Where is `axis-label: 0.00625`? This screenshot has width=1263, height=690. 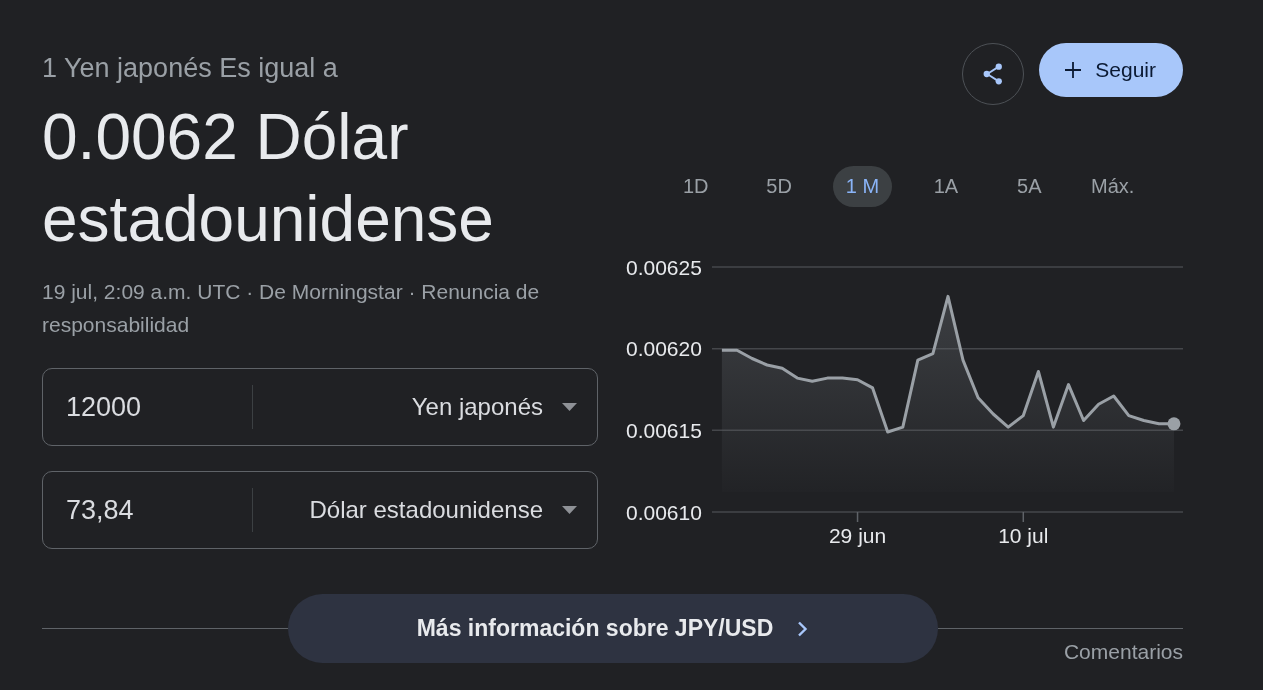
axis-label: 0.00625 is located at coordinates (664, 267).